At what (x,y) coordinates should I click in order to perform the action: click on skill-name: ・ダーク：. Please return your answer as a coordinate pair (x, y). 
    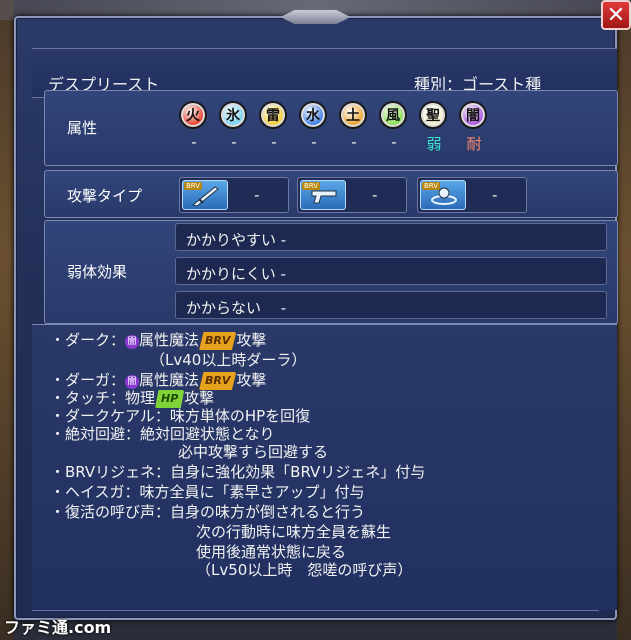
    Looking at the image, I should click on (88, 340).